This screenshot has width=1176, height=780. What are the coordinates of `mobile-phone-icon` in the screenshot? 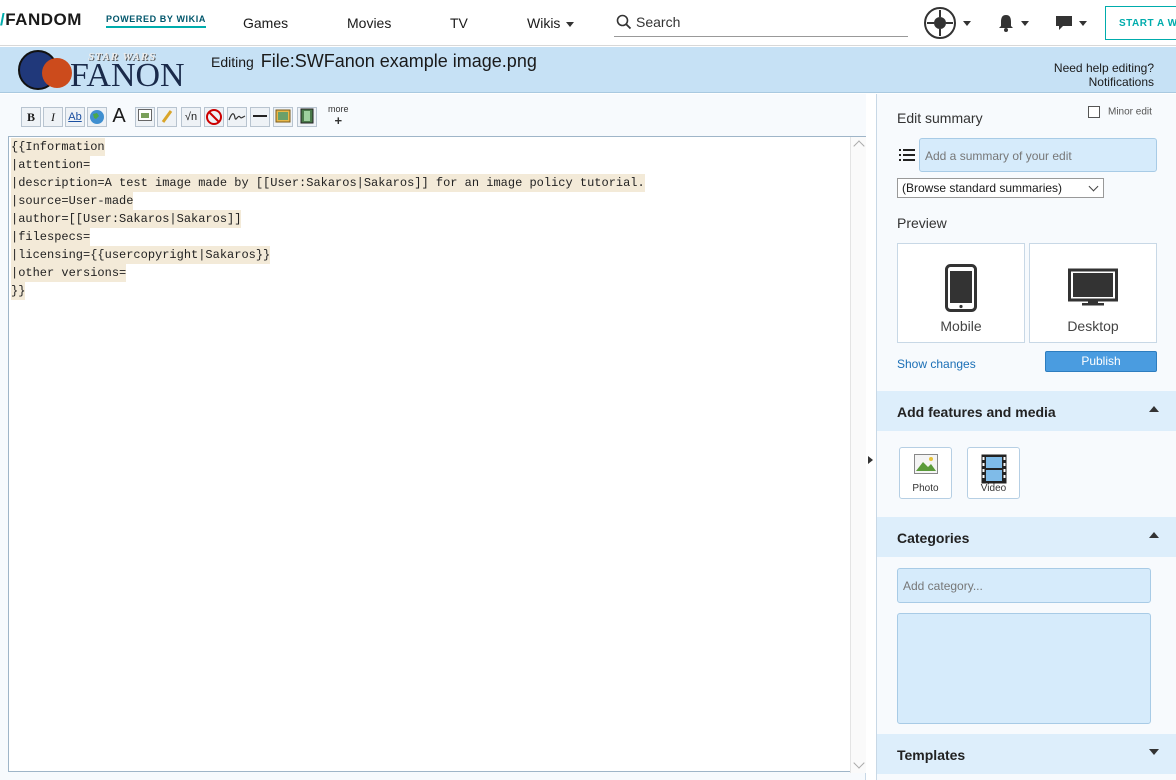 It's located at (961, 288).